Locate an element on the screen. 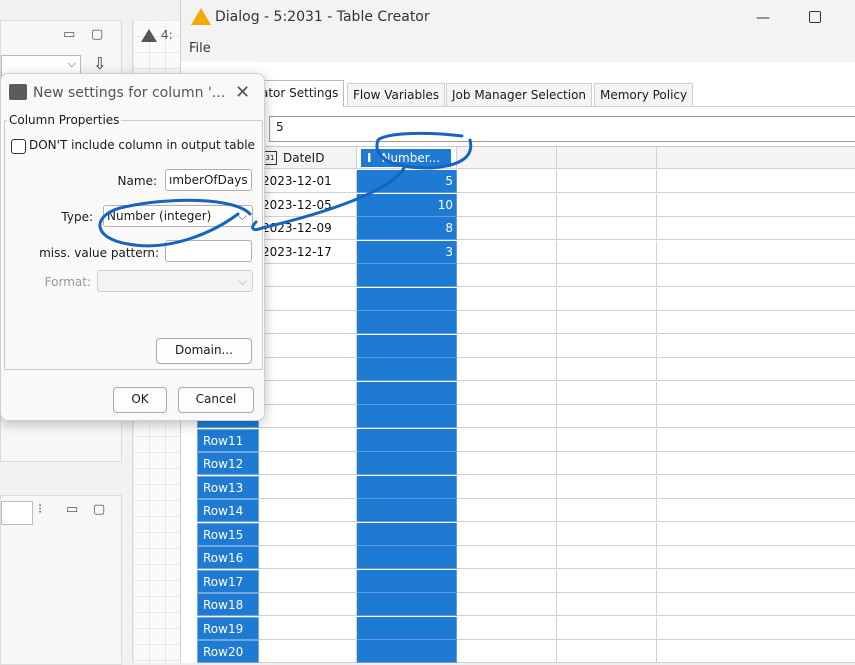 This screenshot has height=665, width=855. panel-search-input is located at coordinates (17, 513).